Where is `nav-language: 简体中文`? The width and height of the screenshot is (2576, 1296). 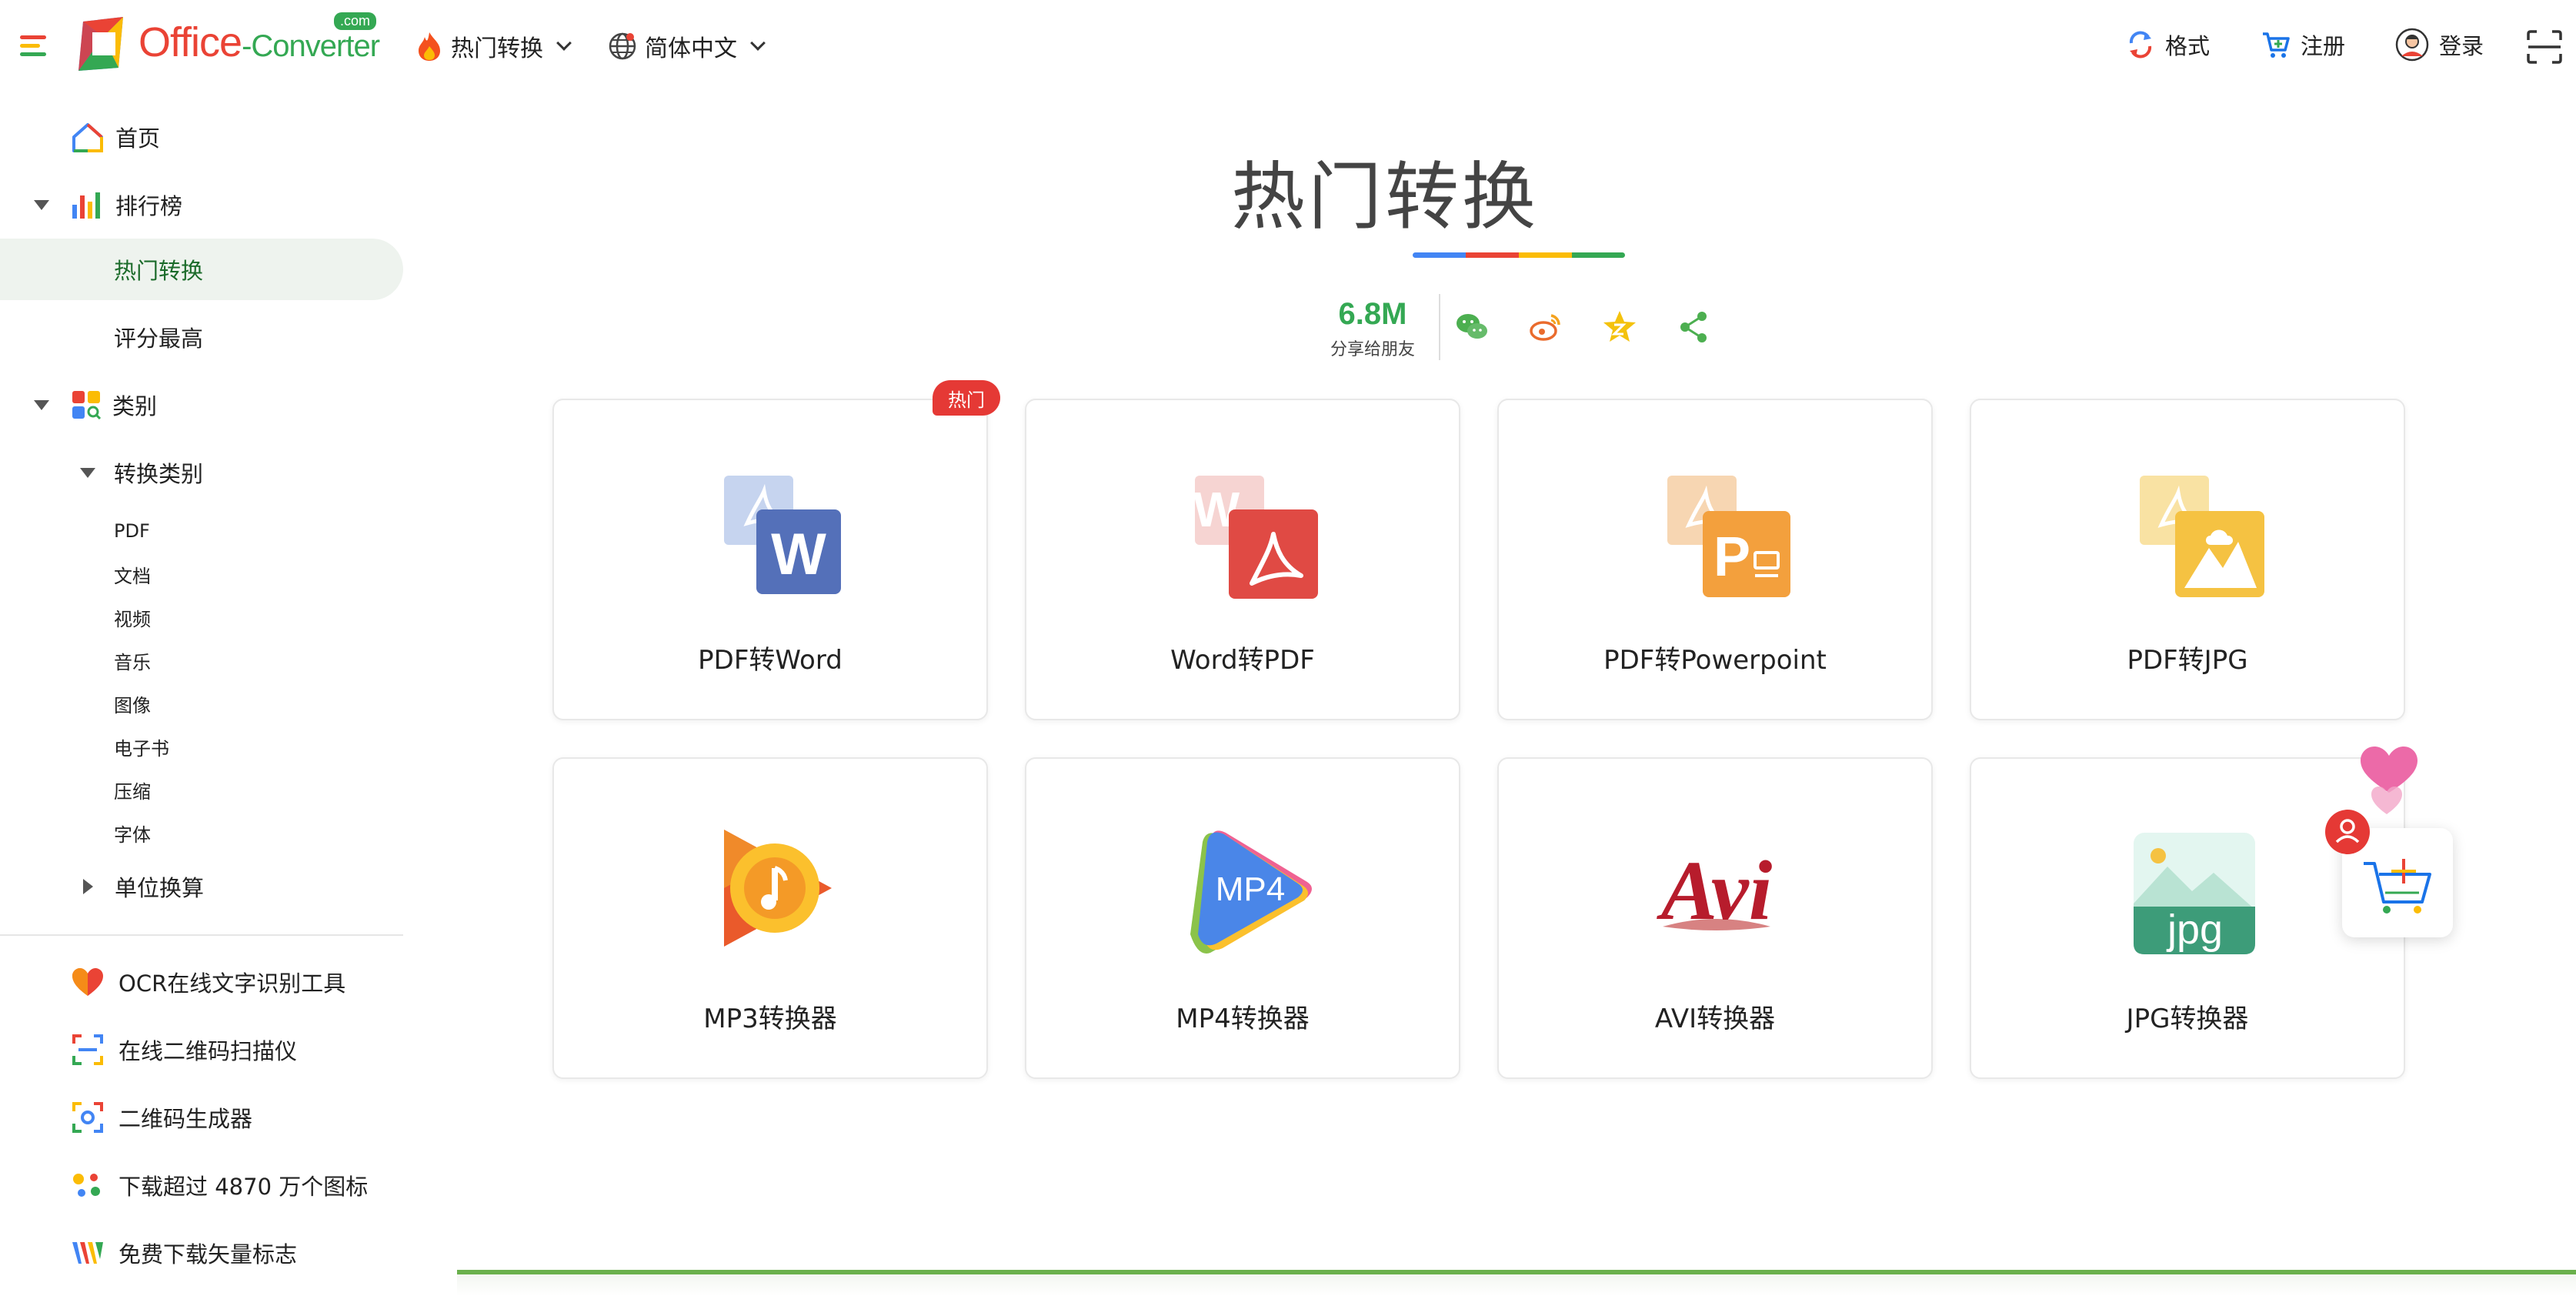
nav-language: 简体中文 is located at coordinates (687, 46).